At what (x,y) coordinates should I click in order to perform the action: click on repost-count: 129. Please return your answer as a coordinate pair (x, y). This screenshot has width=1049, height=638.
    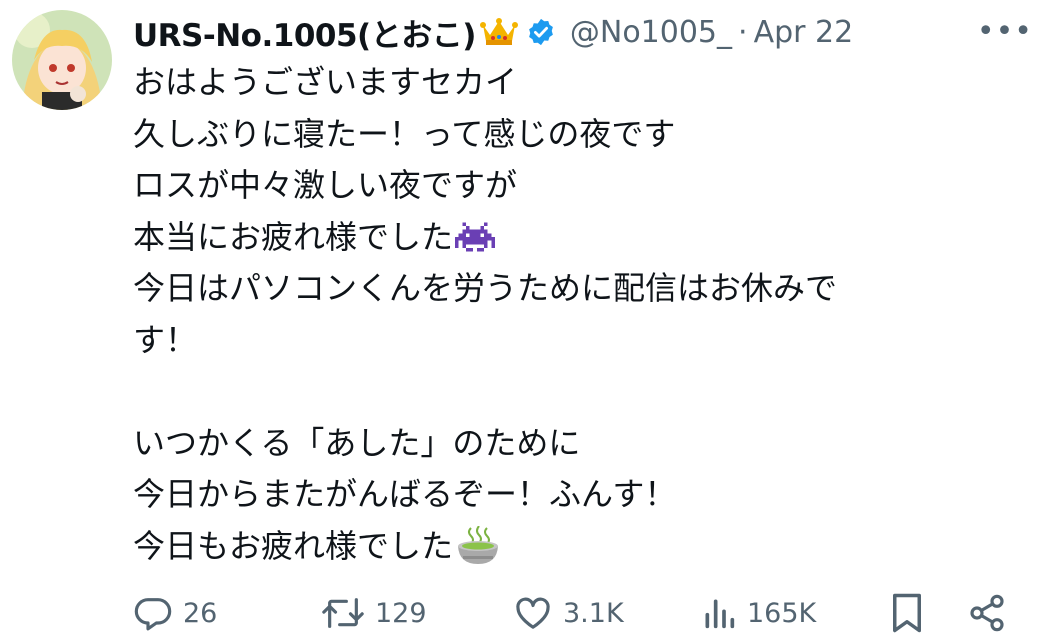
    Looking at the image, I should click on (401, 613).